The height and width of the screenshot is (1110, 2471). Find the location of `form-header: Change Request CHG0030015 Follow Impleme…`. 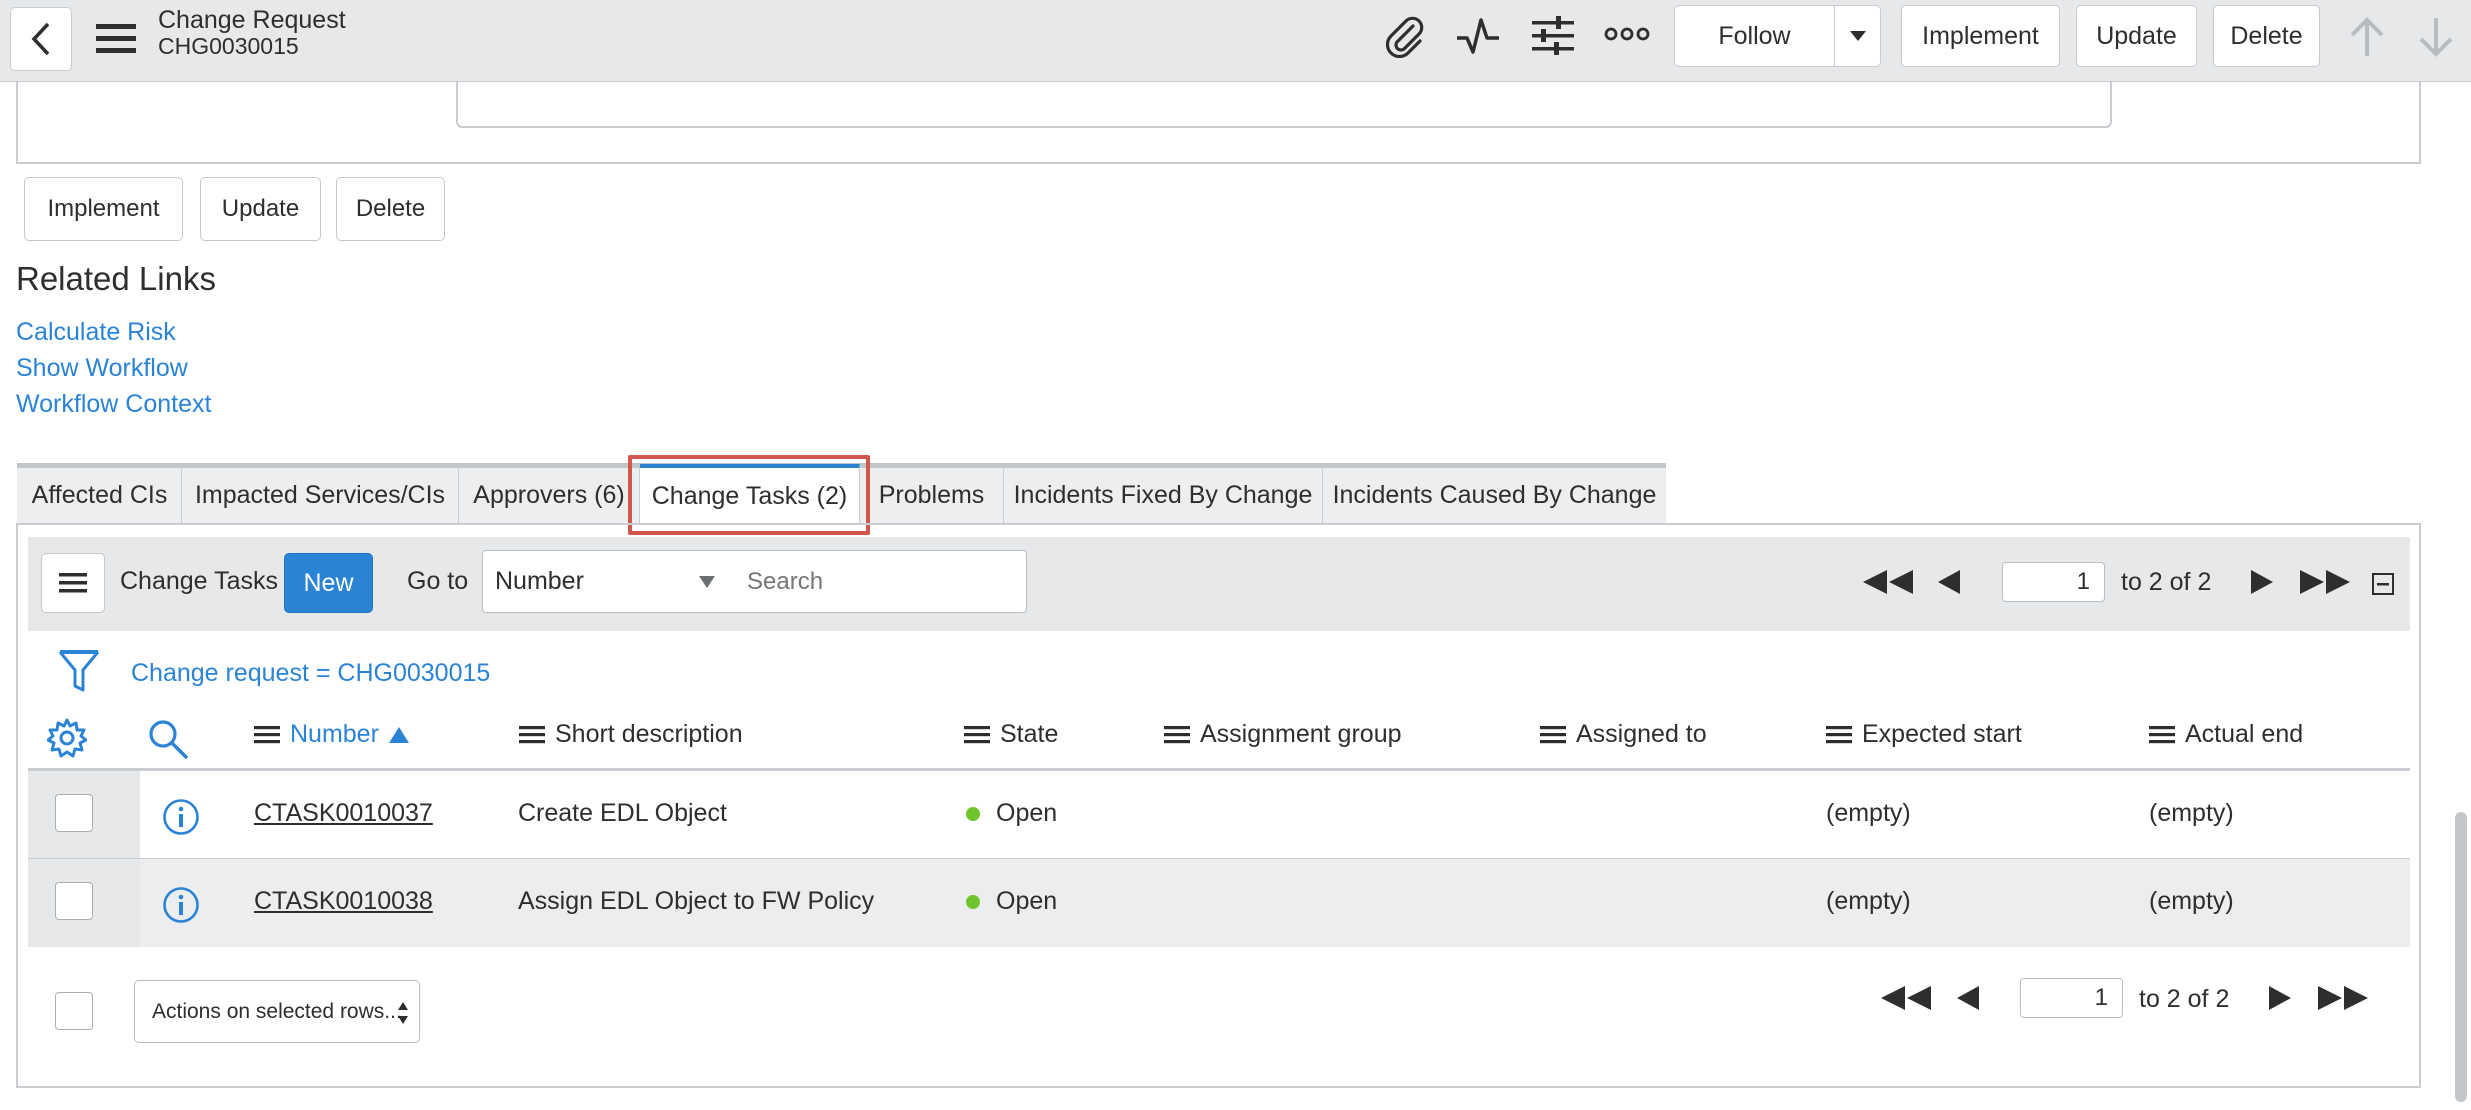

form-header: Change Request CHG0030015 Follow Impleme… is located at coordinates (1235, 41).